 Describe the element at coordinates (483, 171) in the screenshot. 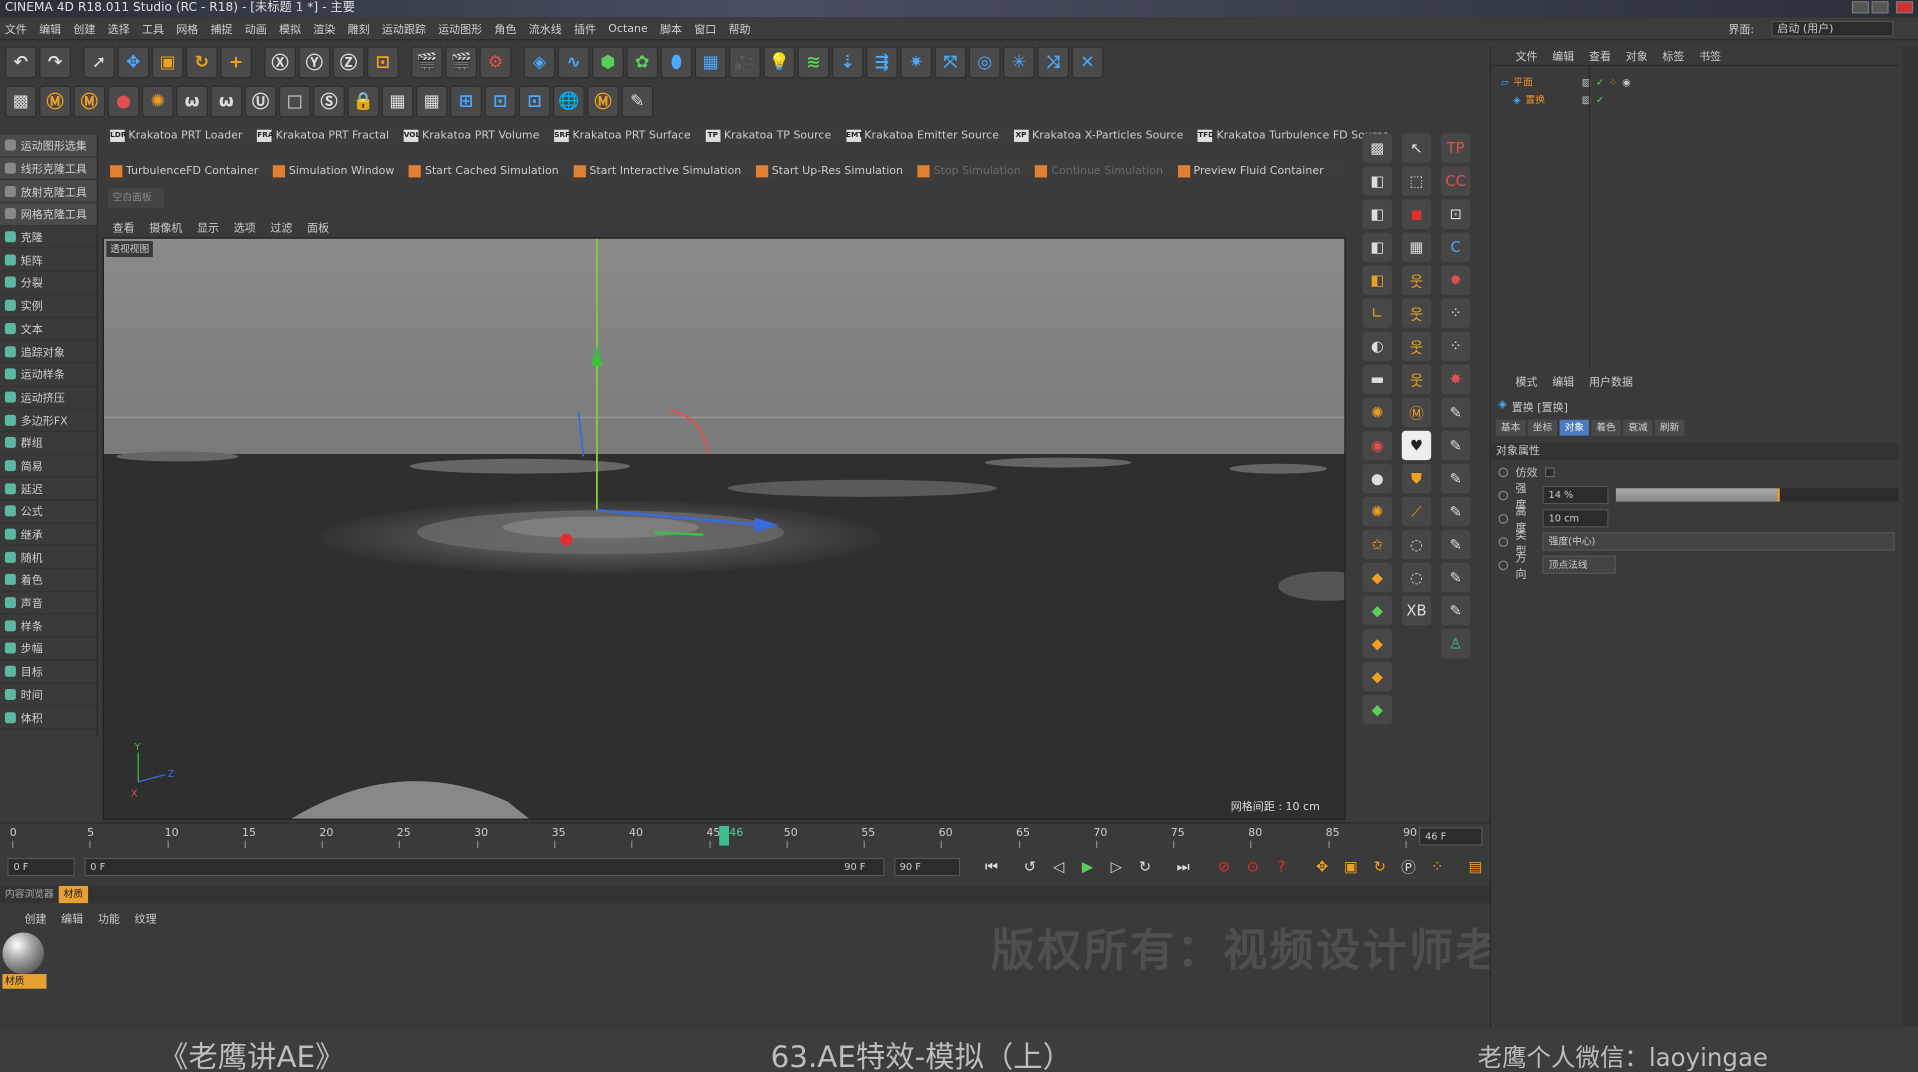

I see `turbulence-button: Start Cached Simulation` at that location.